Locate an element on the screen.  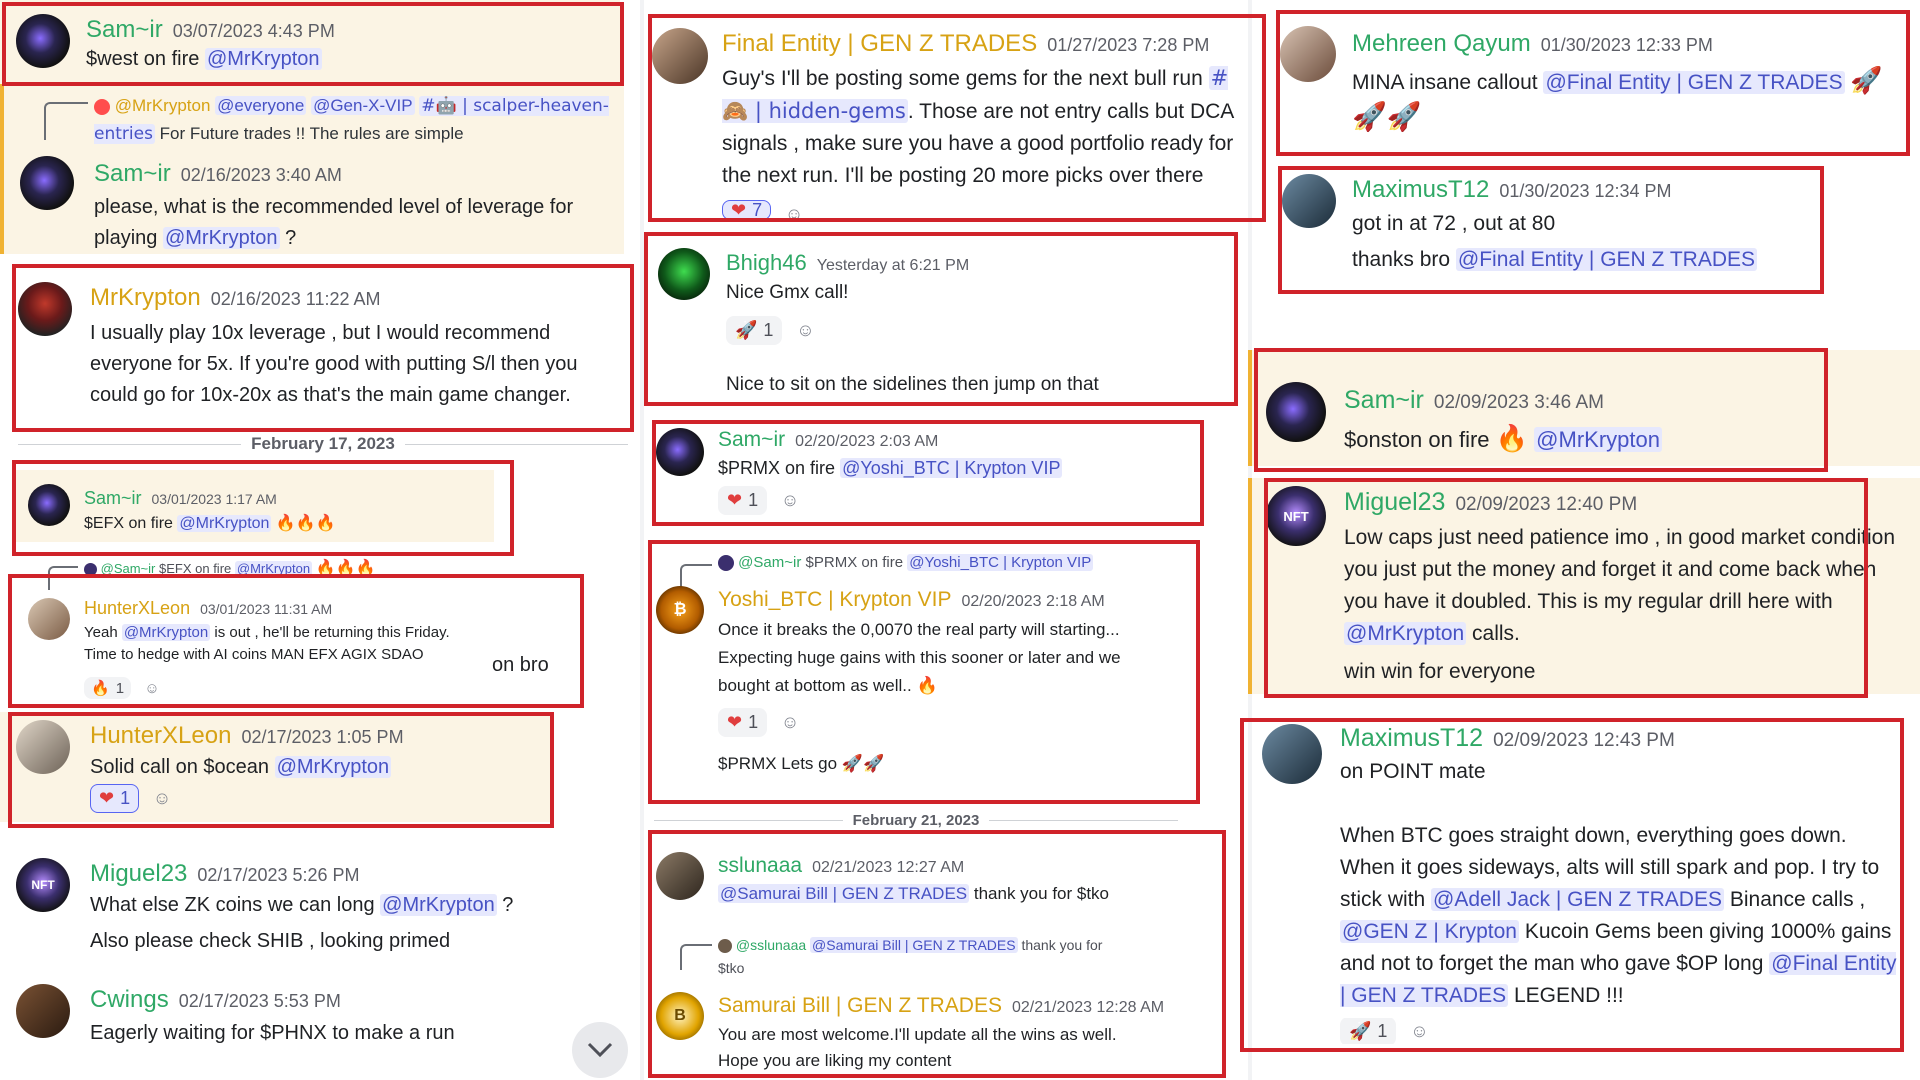
avatar: ₿ is located at coordinates (680, 610).